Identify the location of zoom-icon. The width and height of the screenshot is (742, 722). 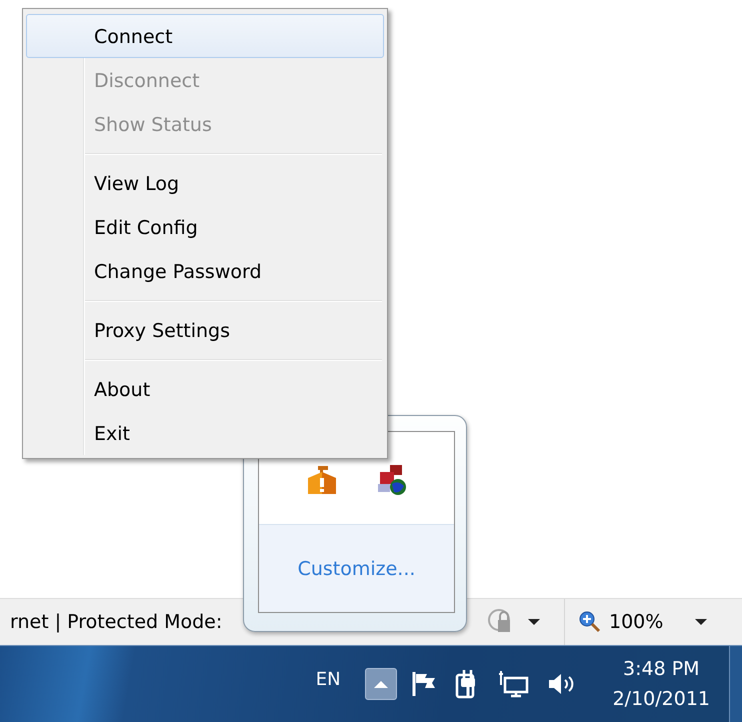
(590, 622).